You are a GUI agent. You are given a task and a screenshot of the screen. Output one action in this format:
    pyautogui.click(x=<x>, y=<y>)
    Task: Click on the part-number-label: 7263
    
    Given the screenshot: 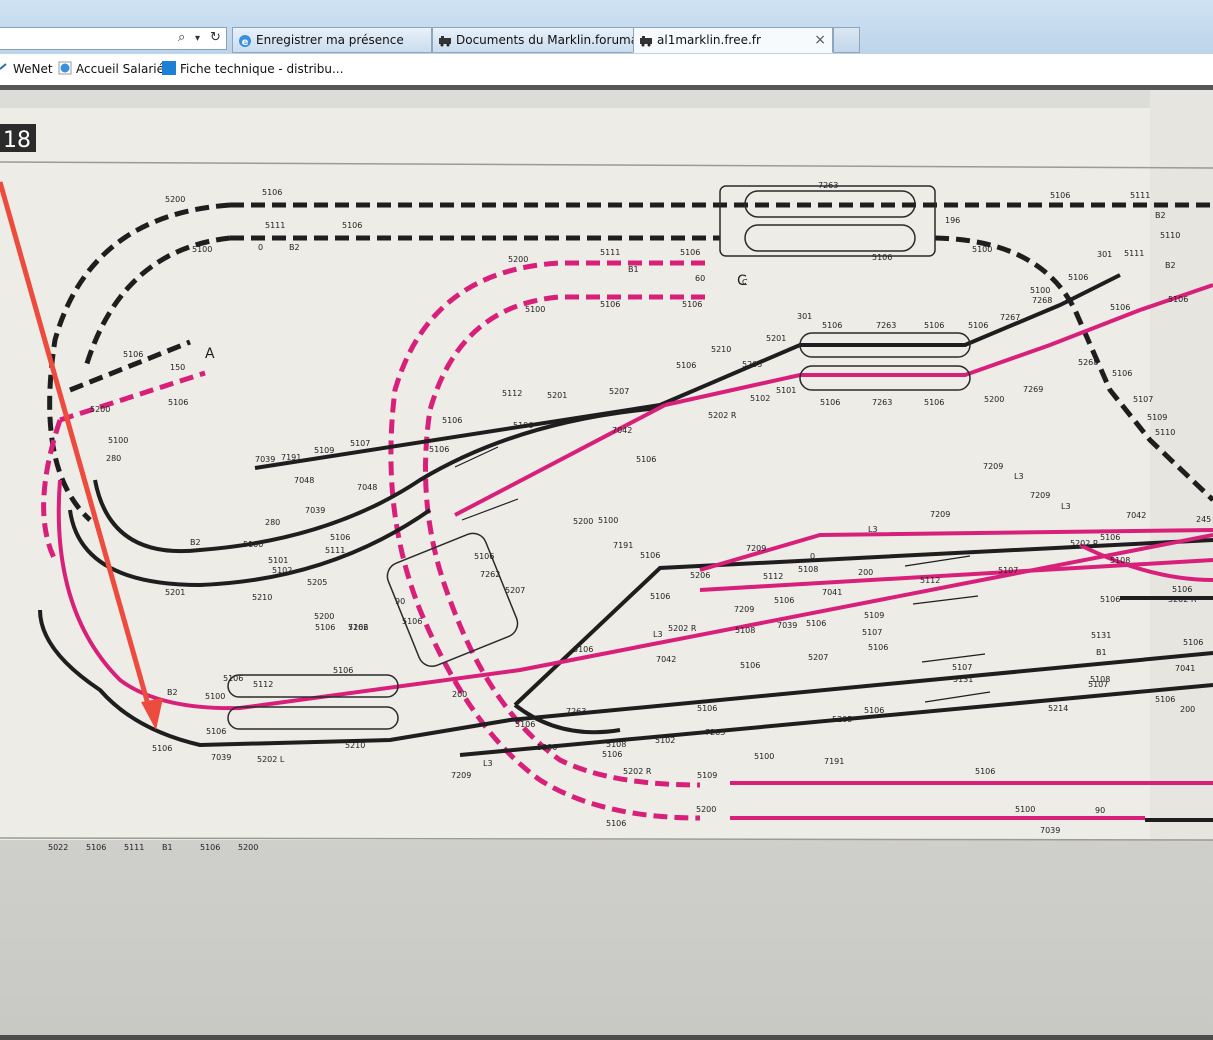 What is the action you would take?
    pyautogui.click(x=715, y=732)
    